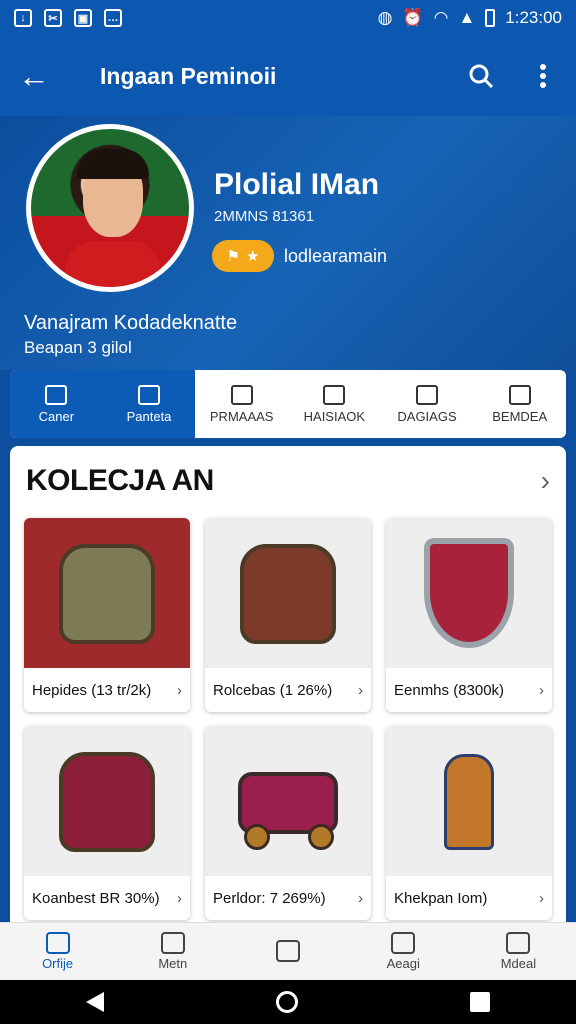 This screenshot has height=1024, width=576. Describe the element at coordinates (467, 17) in the screenshot. I see `signal-icon: ▲` at that location.